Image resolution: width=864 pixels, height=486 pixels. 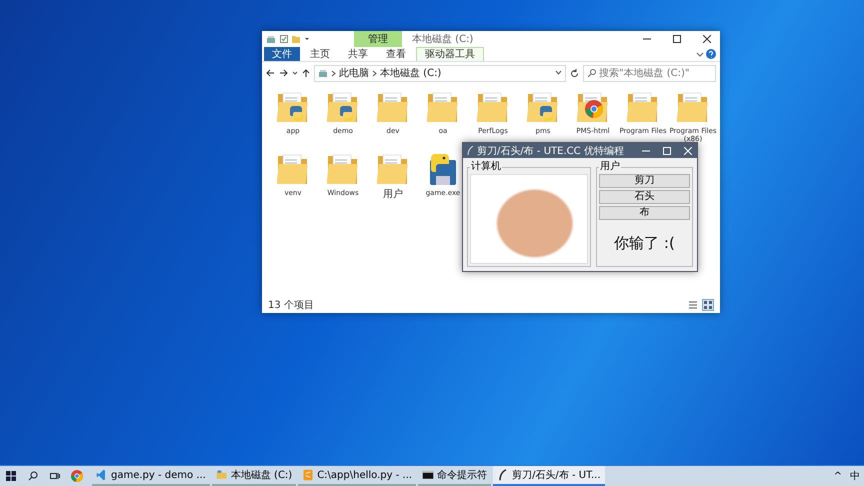 What do you see at coordinates (610, 167) in the screenshot?
I see `group-label: 用户` at bounding box center [610, 167].